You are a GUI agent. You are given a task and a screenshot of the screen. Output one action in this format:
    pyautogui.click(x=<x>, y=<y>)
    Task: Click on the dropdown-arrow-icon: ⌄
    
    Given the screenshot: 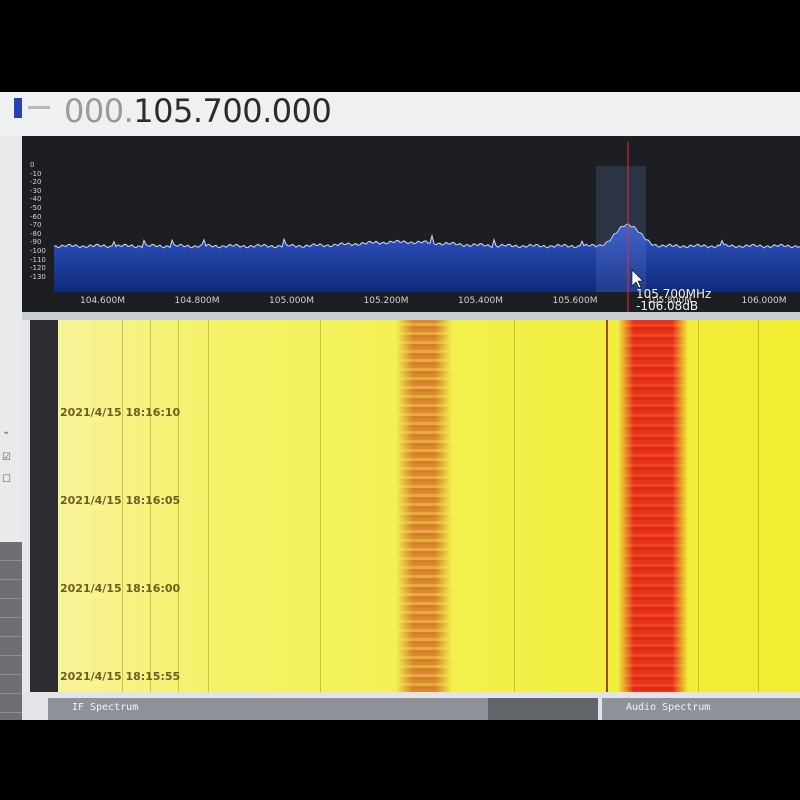 What is the action you would take?
    pyautogui.click(x=8, y=432)
    